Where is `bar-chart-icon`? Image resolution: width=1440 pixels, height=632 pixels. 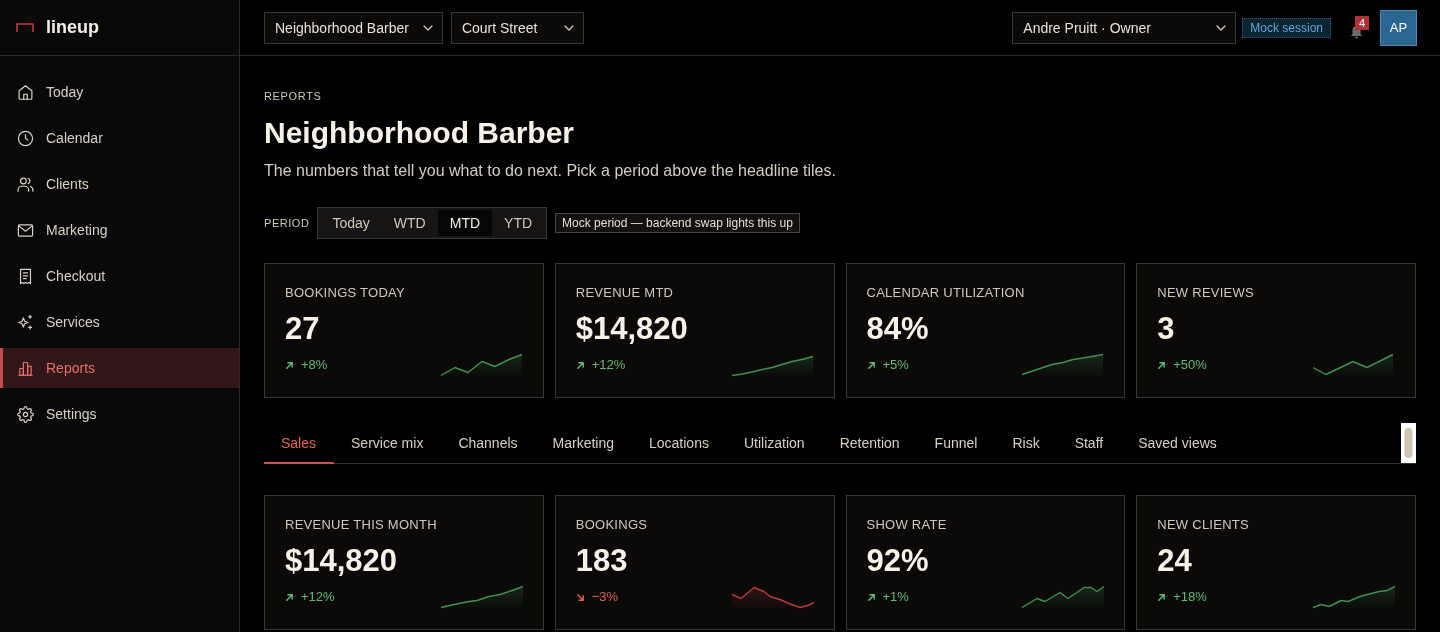
bar-chart-icon is located at coordinates (25, 368).